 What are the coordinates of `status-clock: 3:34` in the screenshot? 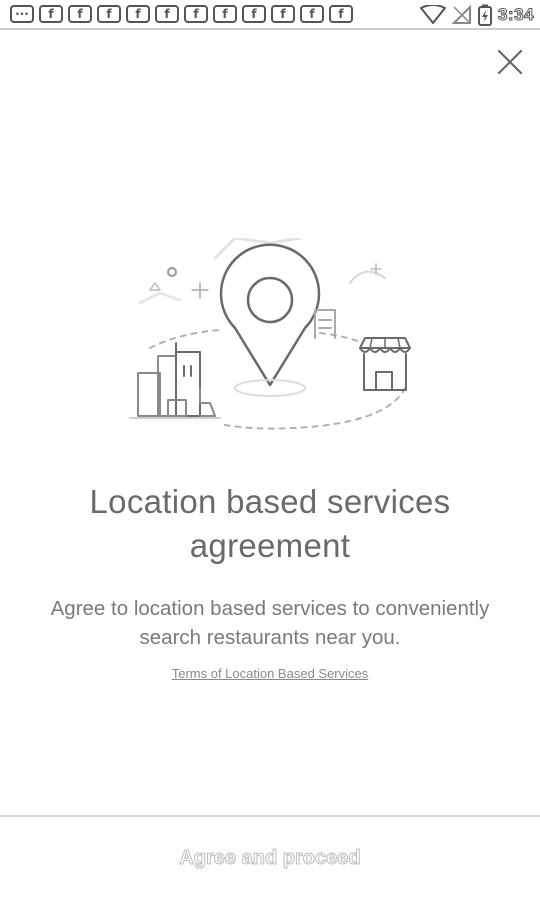 It's located at (515, 15).